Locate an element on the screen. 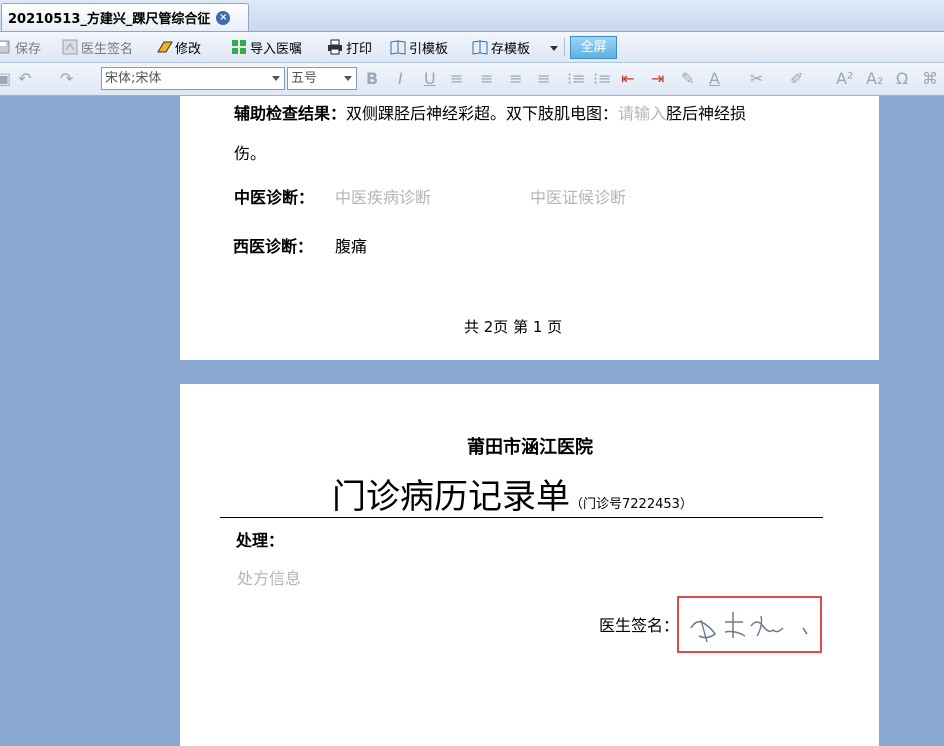  redo-icon: ↷ is located at coordinates (66, 79).